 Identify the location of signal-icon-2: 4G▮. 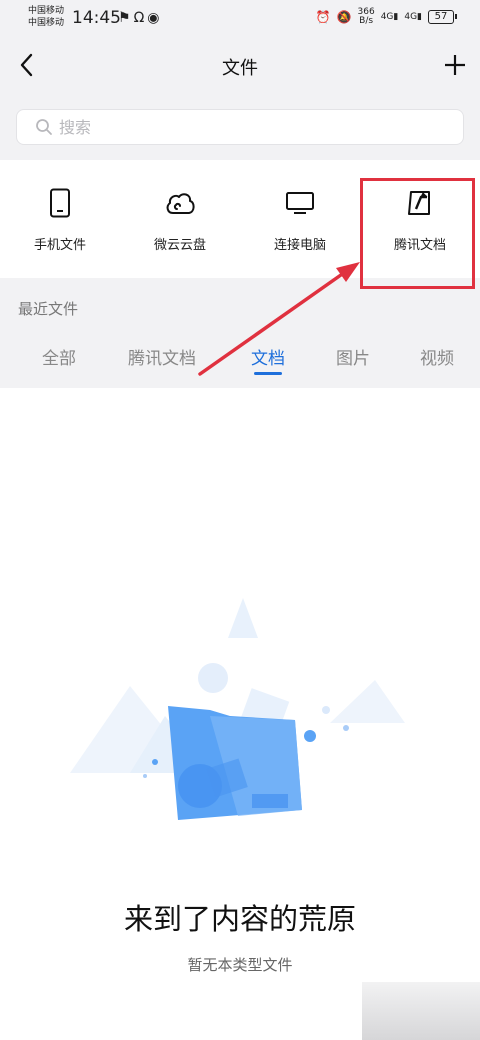
(413, 17).